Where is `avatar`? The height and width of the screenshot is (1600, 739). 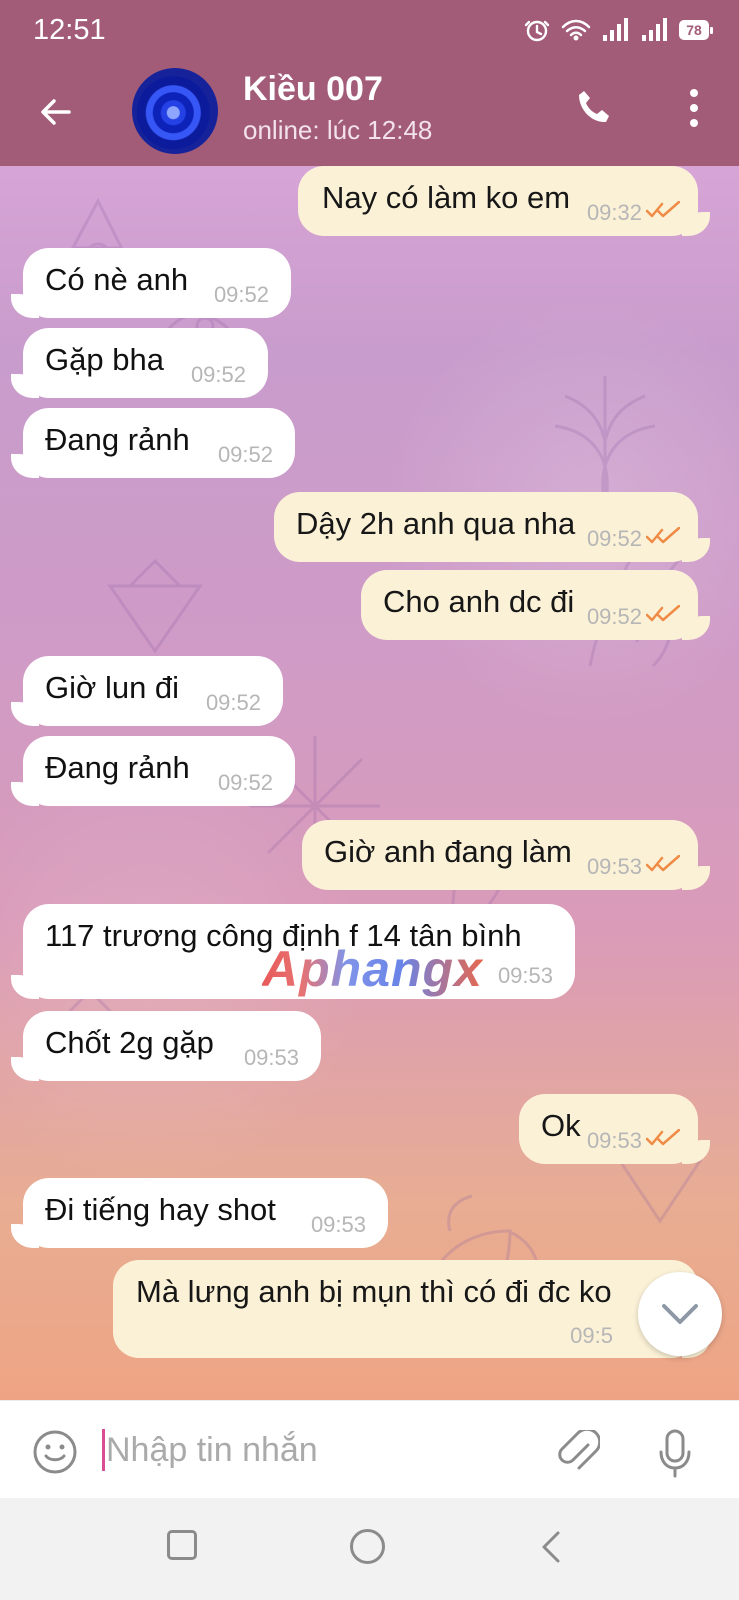 avatar is located at coordinates (175, 111).